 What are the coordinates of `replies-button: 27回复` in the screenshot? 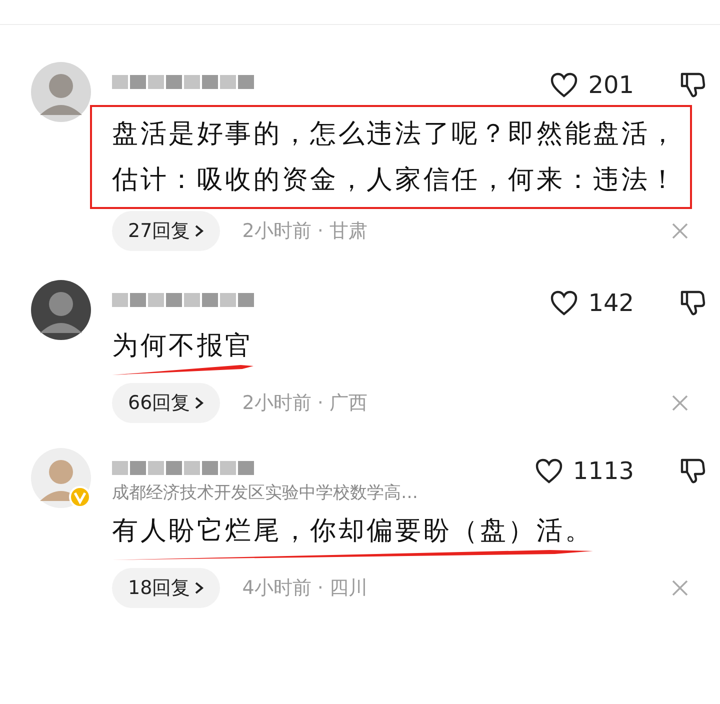 It's located at (166, 231).